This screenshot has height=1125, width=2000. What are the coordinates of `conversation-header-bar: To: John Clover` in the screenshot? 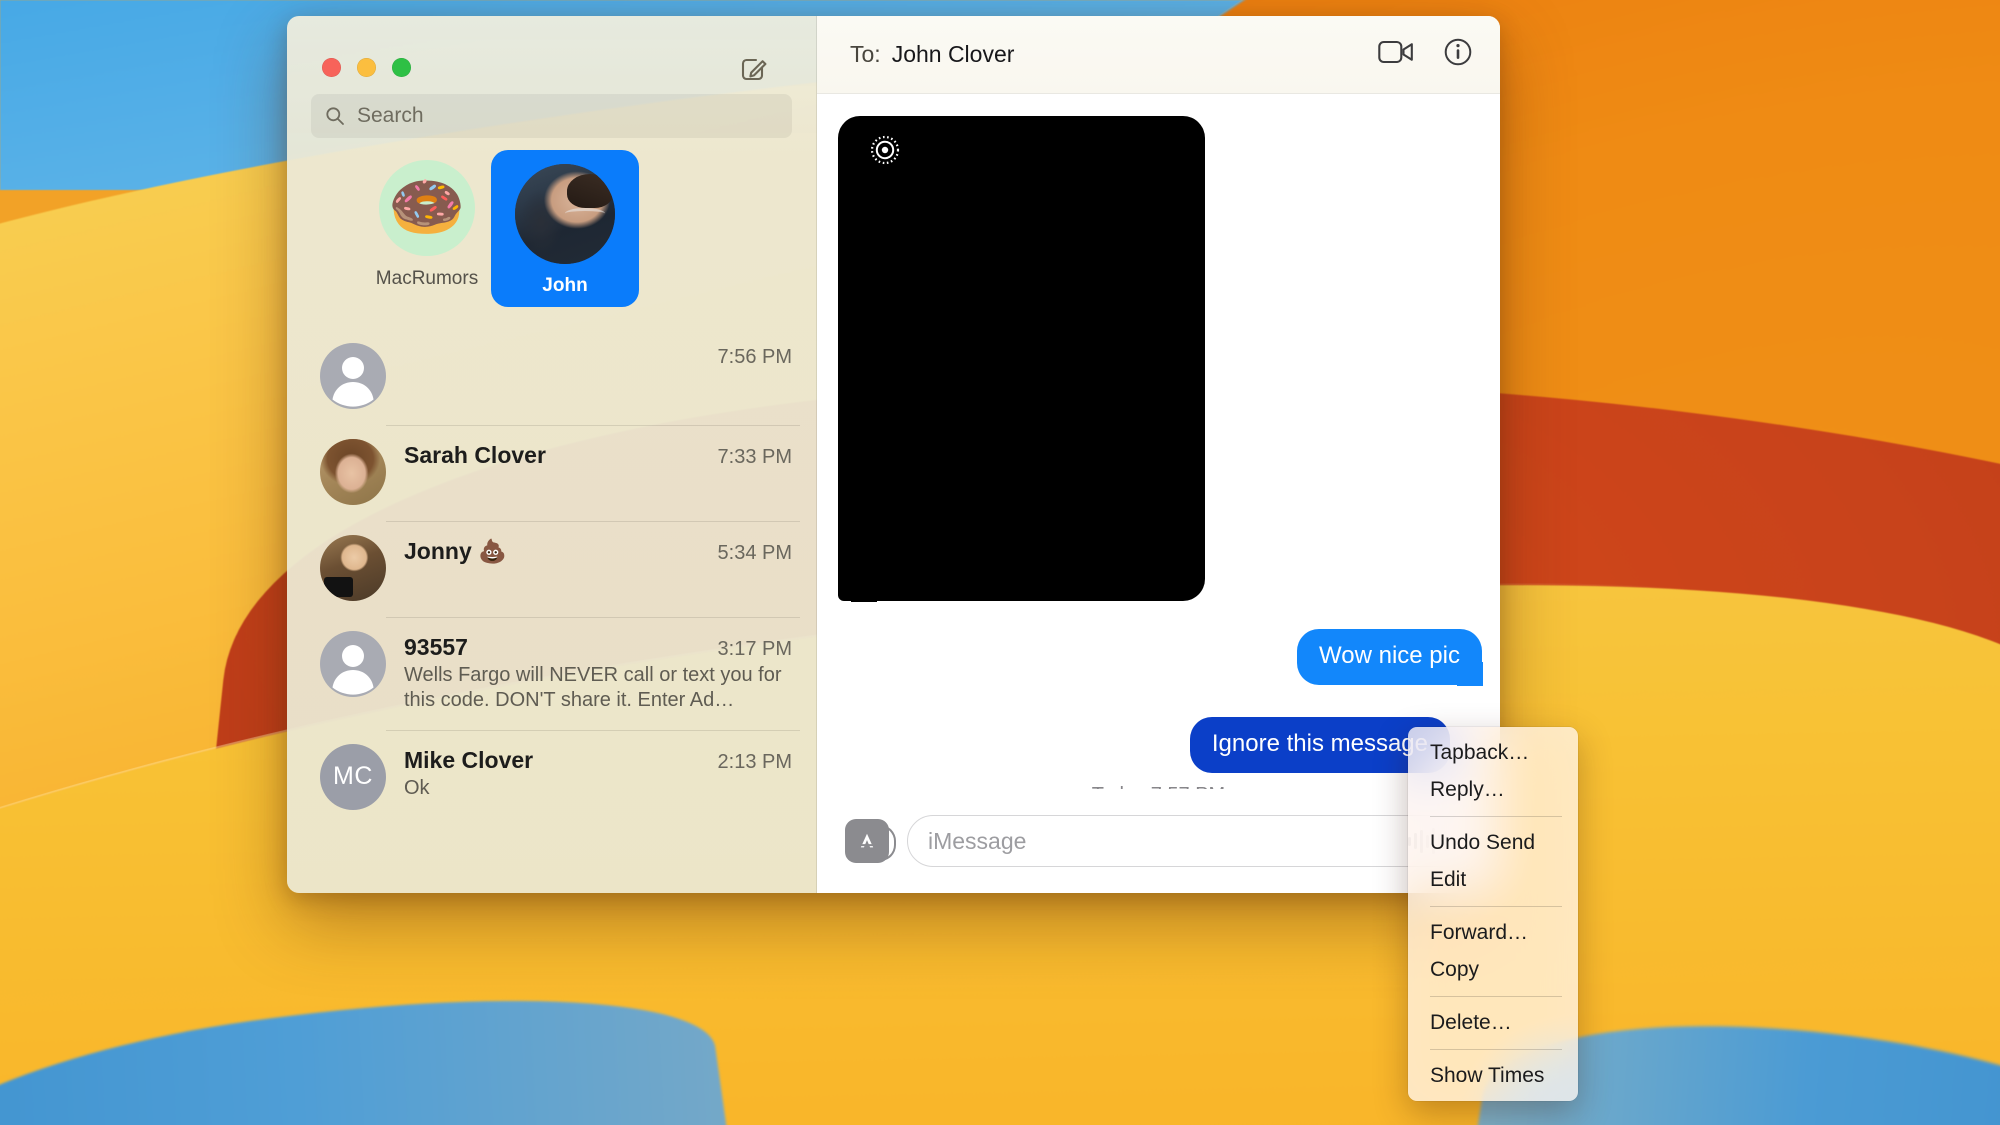 It's located at (1158, 55).